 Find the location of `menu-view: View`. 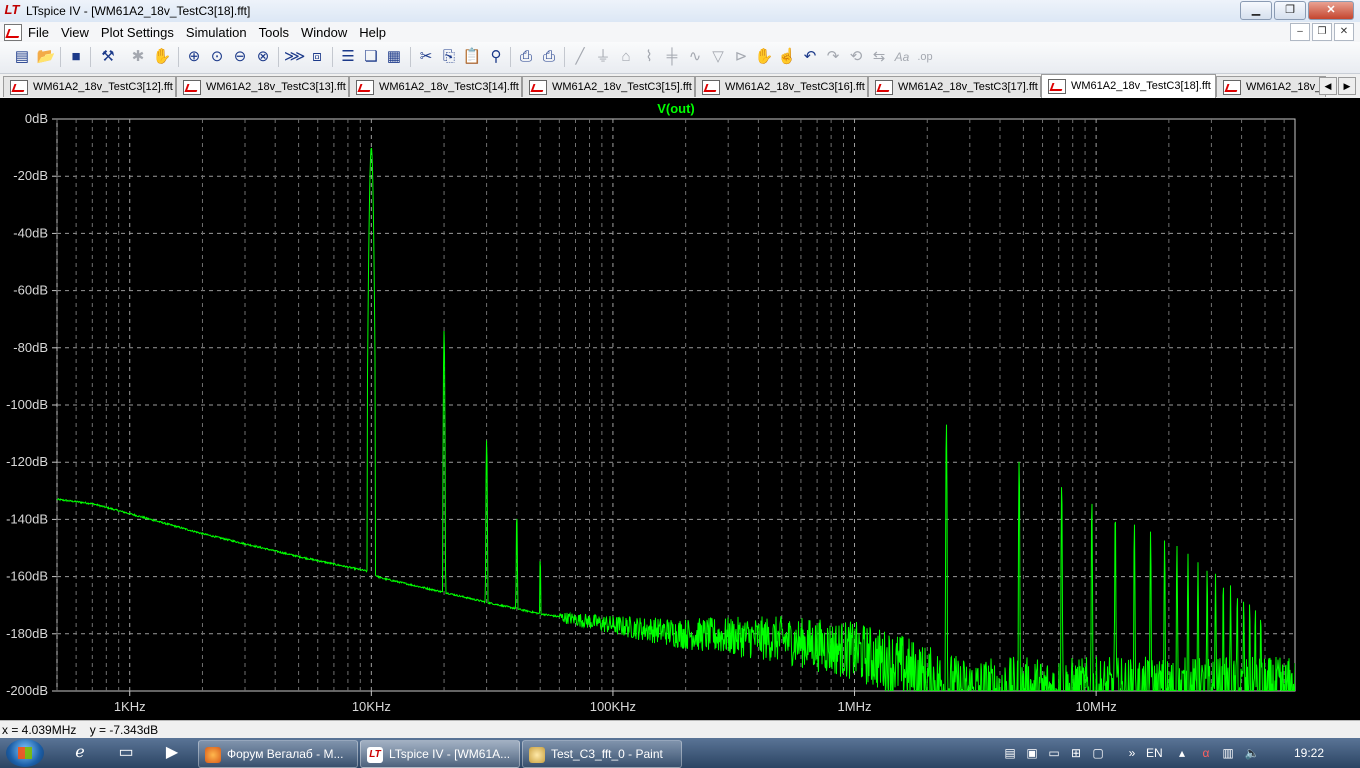

menu-view: View is located at coordinates (75, 32).